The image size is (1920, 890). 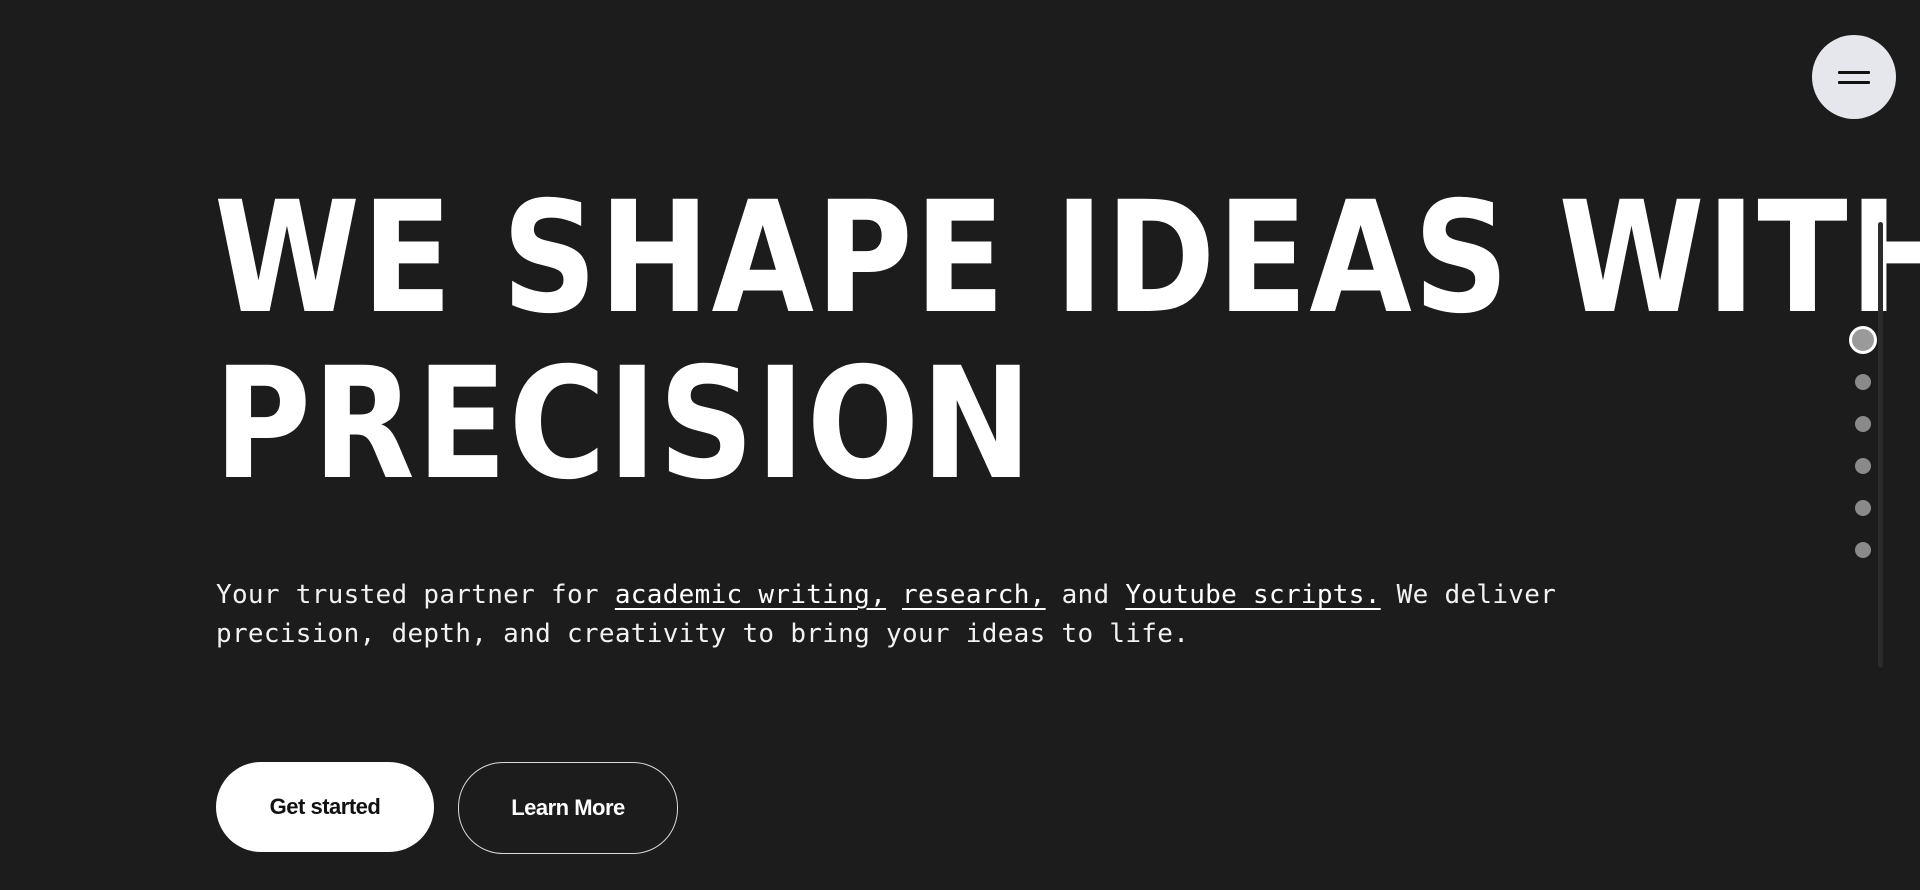 I want to click on description-and: and, so click(x=1085, y=595).